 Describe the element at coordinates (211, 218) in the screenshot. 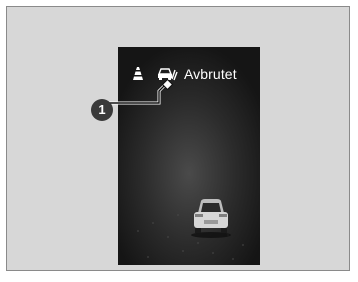

I see `vehicle-rear-icon` at that location.